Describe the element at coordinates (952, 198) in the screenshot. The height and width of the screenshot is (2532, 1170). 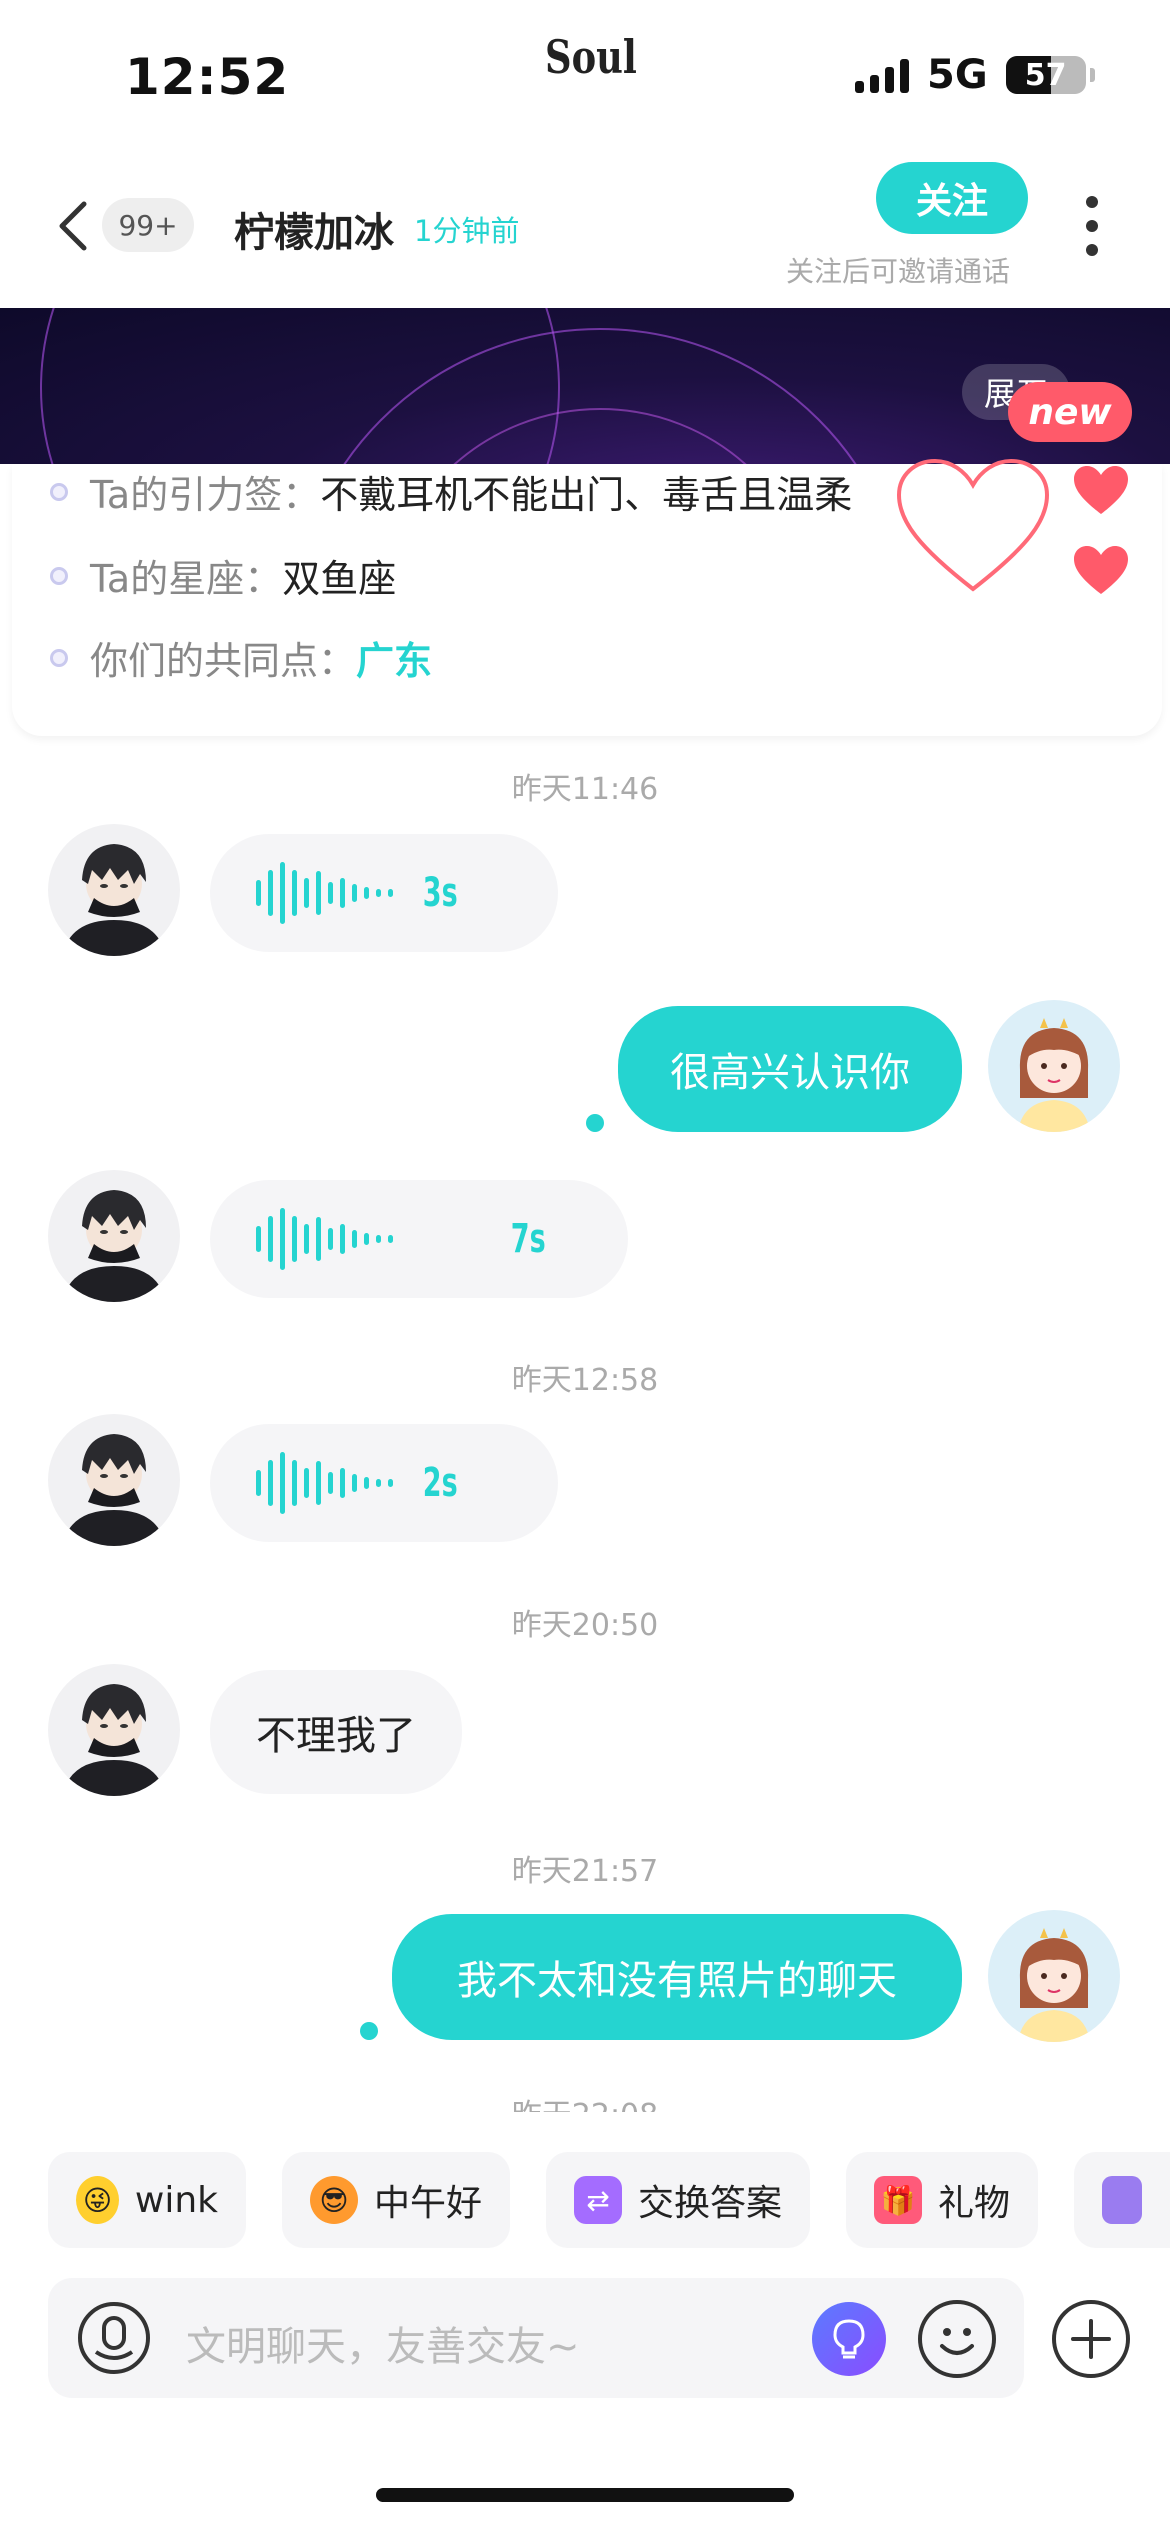
I see `follow-button: 关注` at that location.